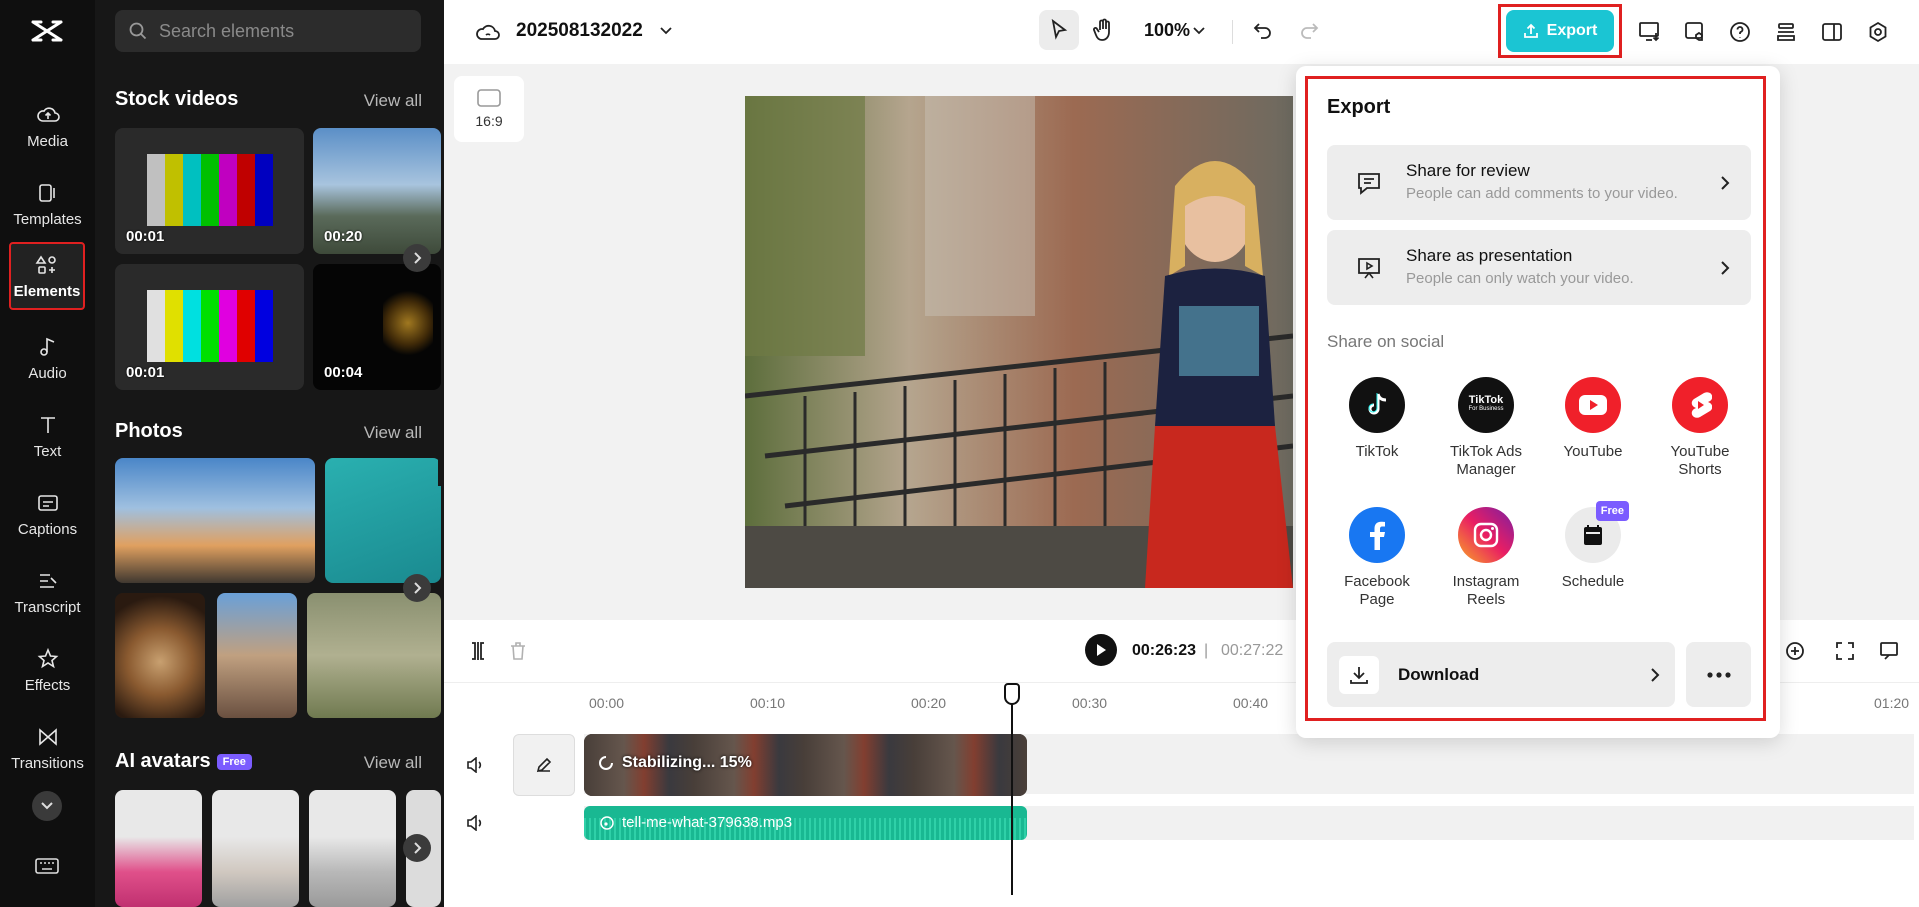 The height and width of the screenshot is (907, 1919). I want to click on cloud-sync-button, so click(488, 32).